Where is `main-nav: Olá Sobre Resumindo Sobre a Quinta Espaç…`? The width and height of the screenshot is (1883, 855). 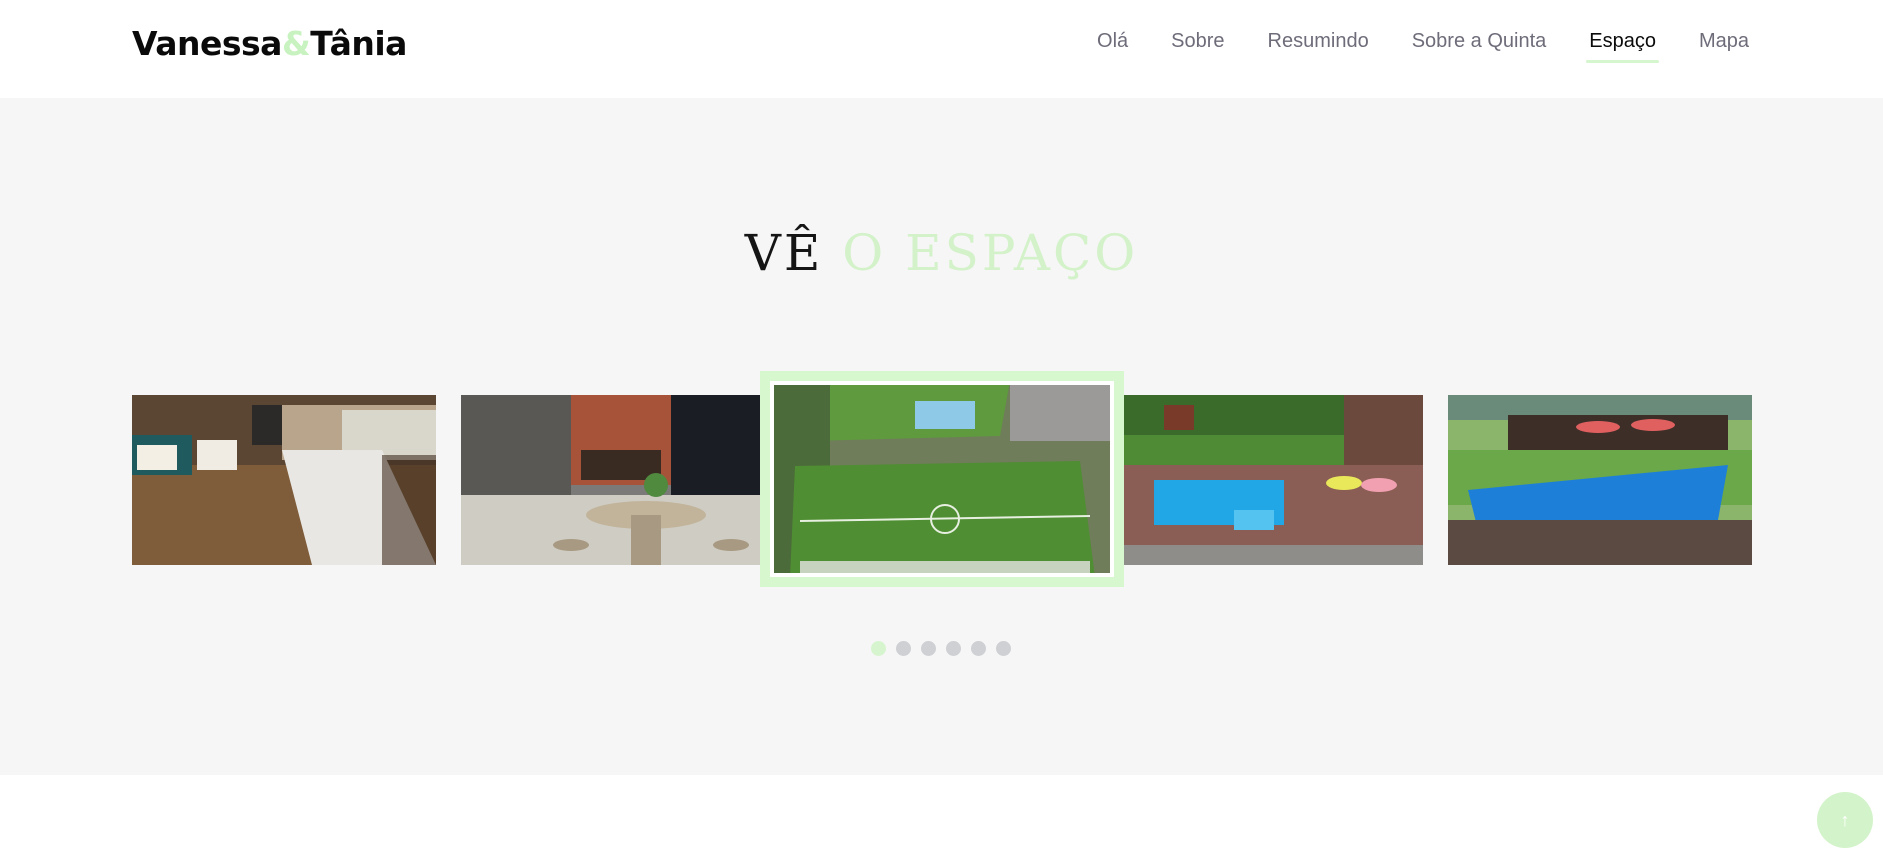
main-nav: Olá Sobre Resumindo Sobre a Quinta Espaç… is located at coordinates (1423, 46).